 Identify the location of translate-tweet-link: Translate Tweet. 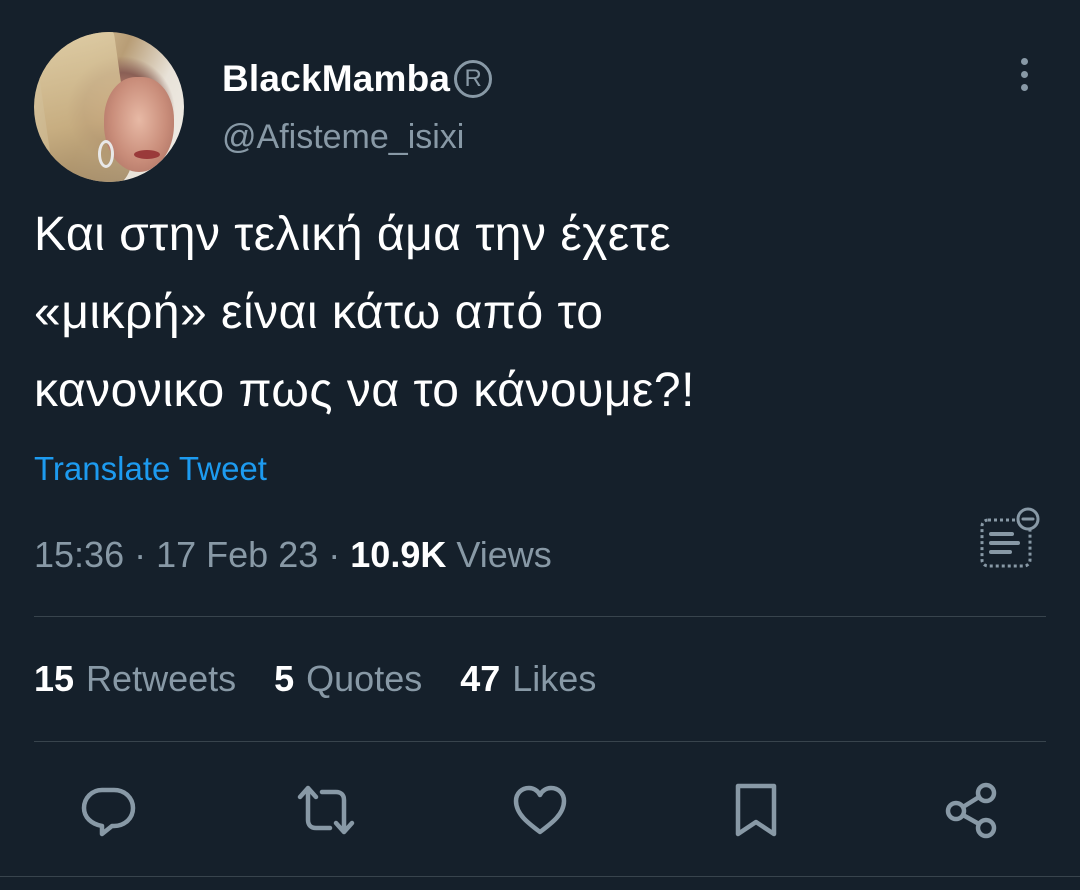
(150, 469).